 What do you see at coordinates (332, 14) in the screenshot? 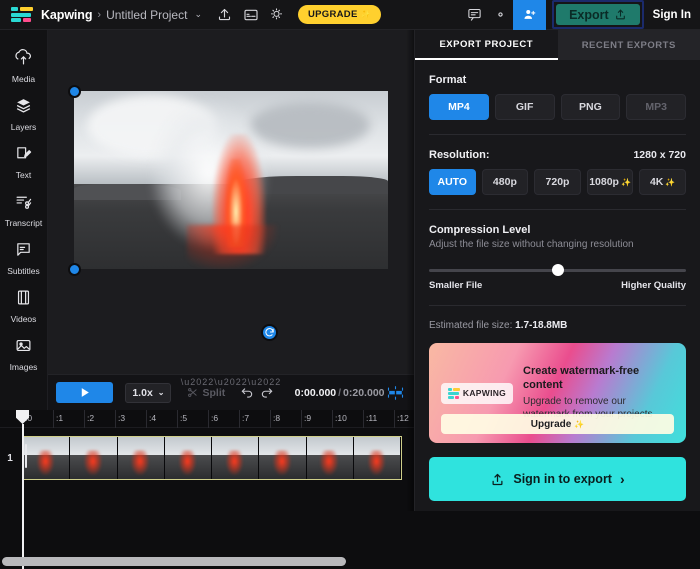
I see `upgrade-label: UPGRADE` at bounding box center [332, 14].